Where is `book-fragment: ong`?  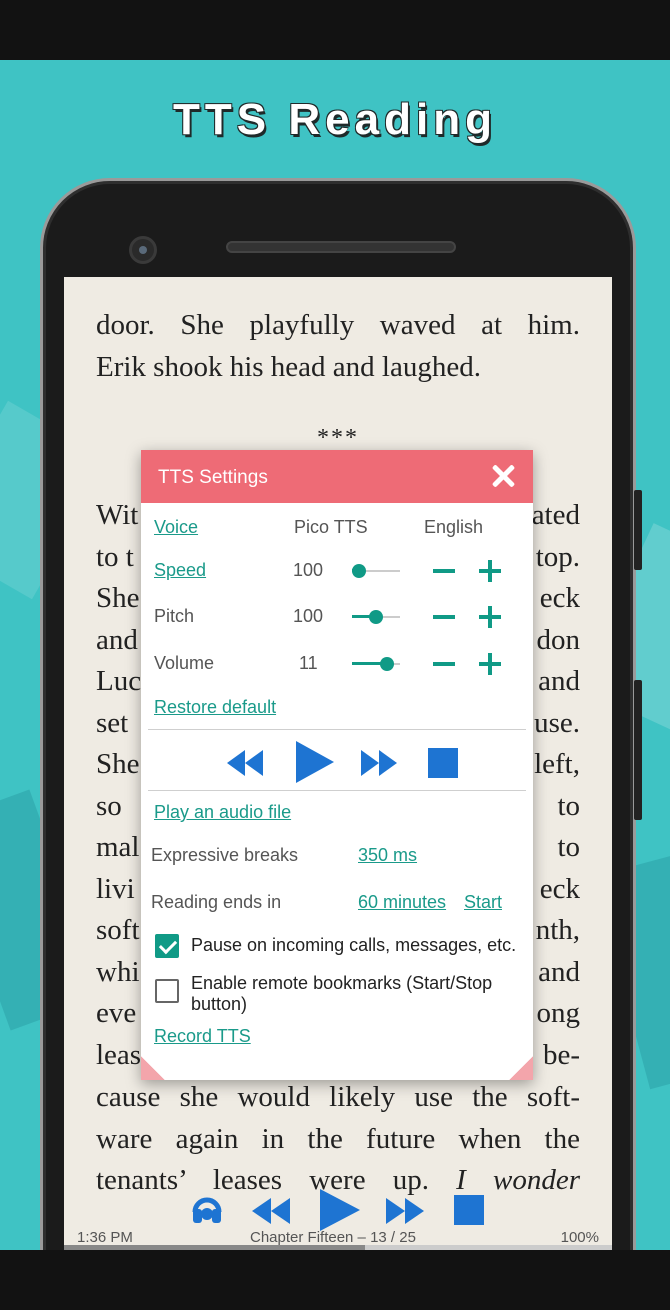
book-fragment: ong is located at coordinates (558, 1013).